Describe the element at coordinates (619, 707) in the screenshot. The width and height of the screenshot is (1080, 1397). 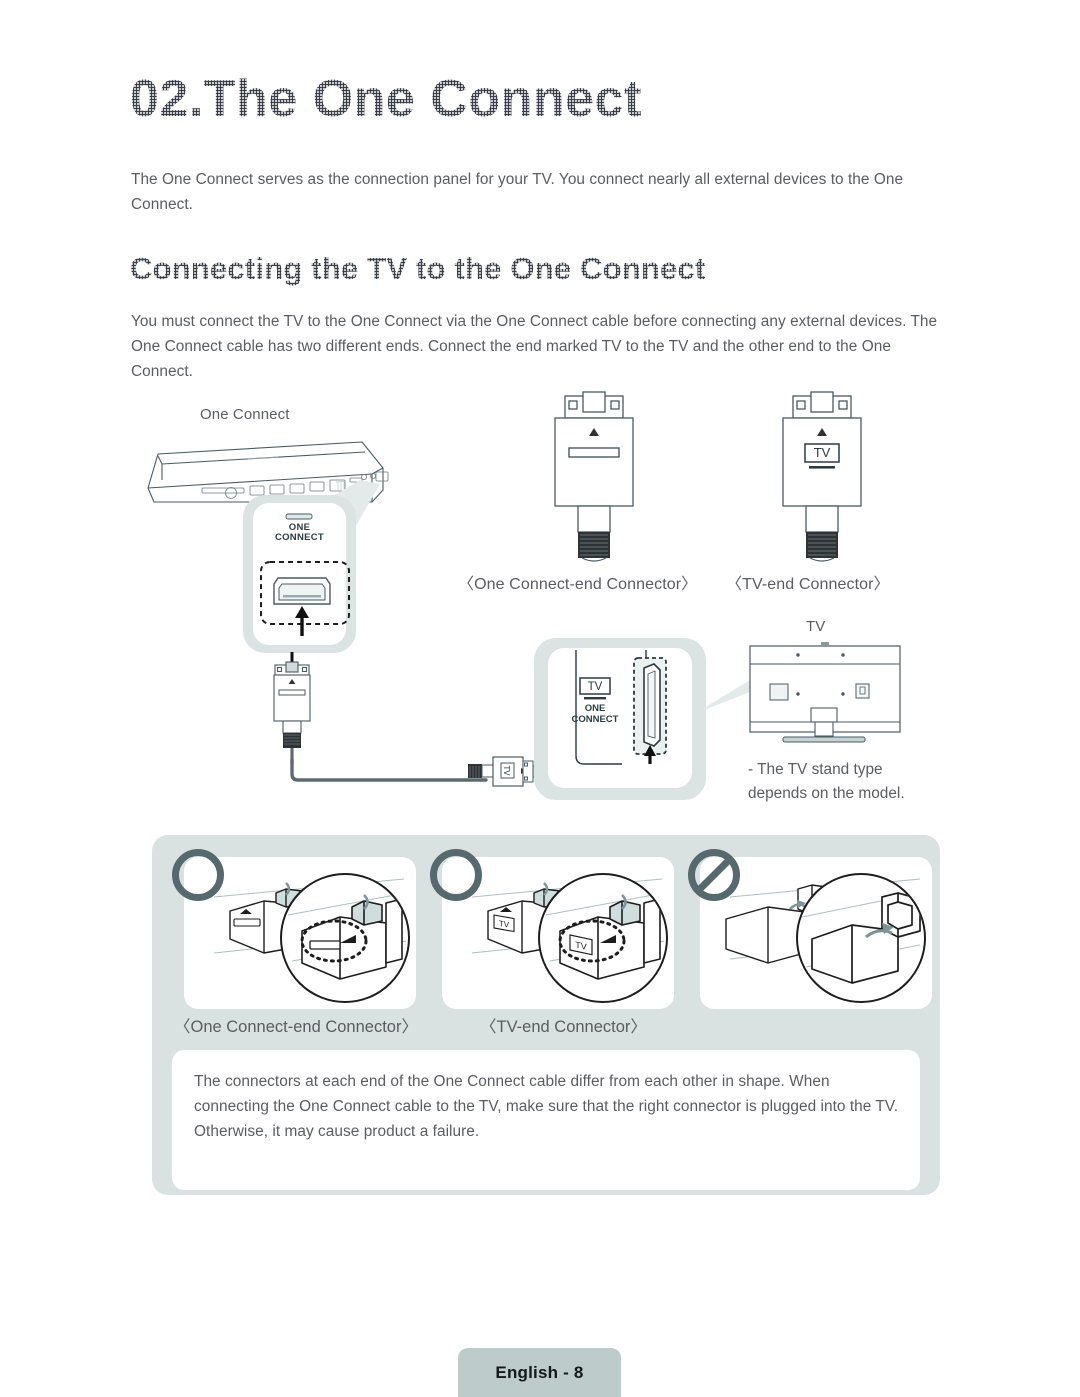
I see `tv-port-illustration: TV ONE CONNECT` at that location.